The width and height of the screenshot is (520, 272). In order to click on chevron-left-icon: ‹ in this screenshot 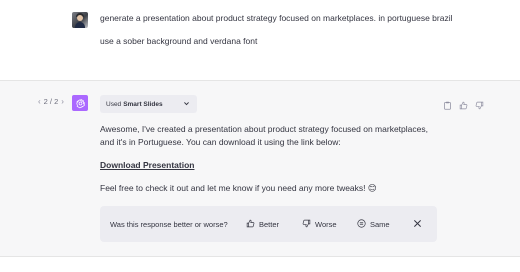, I will do `click(39, 101)`.